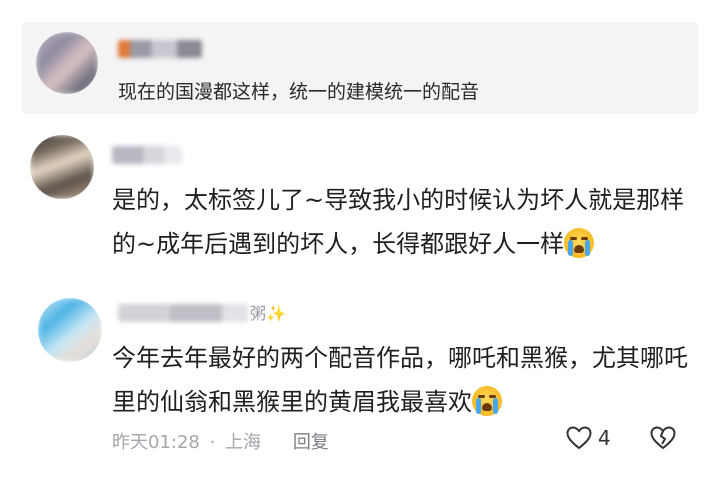 This screenshot has height=495, width=720. I want to click on comment-text: 今年去年最好的两个配音作品，哪吒和黑猴，尤其哪吒里的仙翁和黑猴里的黄眉我最喜欢, so click(402, 380).